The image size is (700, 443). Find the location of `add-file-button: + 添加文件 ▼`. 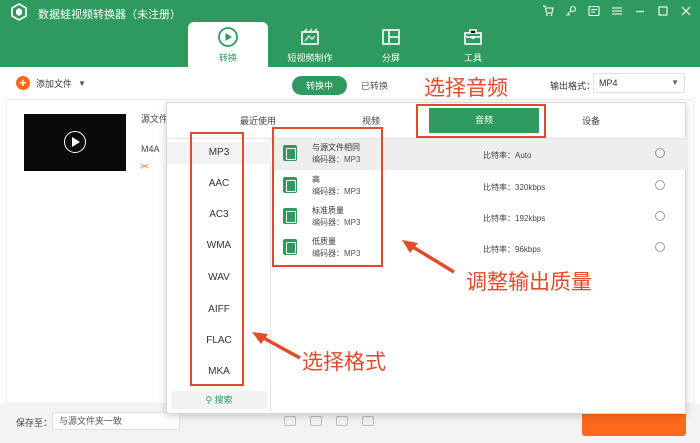

add-file-button: + 添加文件 ▼ is located at coordinates (51, 83).